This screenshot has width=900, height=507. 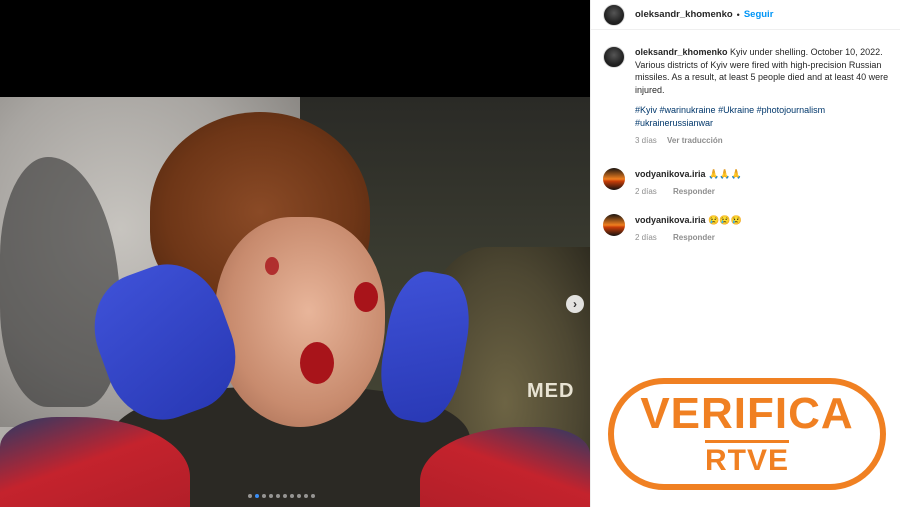 I want to click on hashtag-link: #warinukraine, so click(x=688, y=110).